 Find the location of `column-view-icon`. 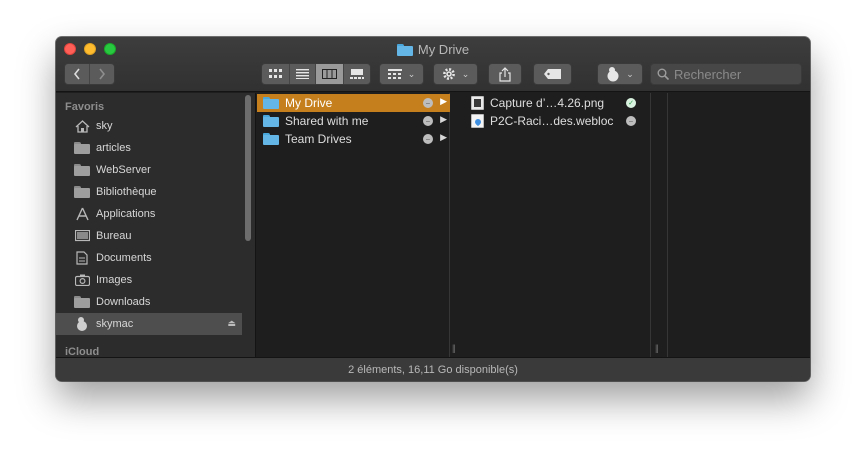

column-view-icon is located at coordinates (329, 74).